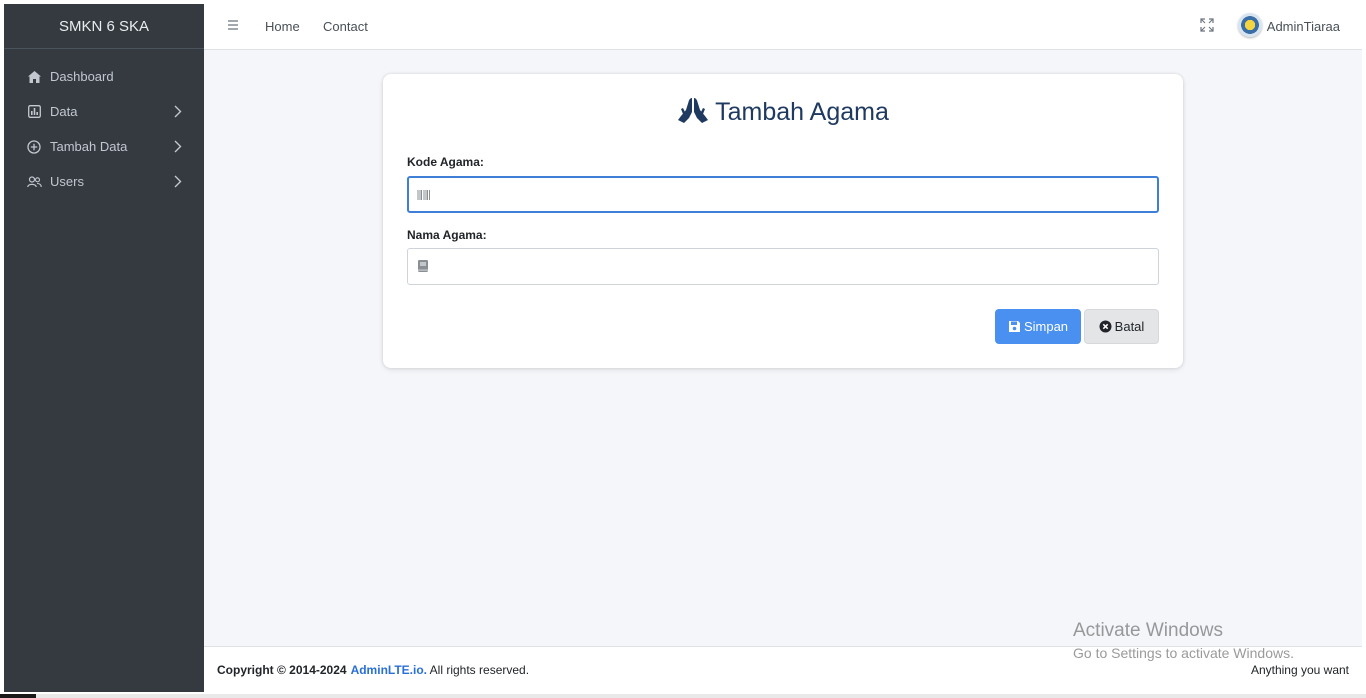  Describe the element at coordinates (1014, 326) in the screenshot. I see `floppy-disk-icon` at that location.